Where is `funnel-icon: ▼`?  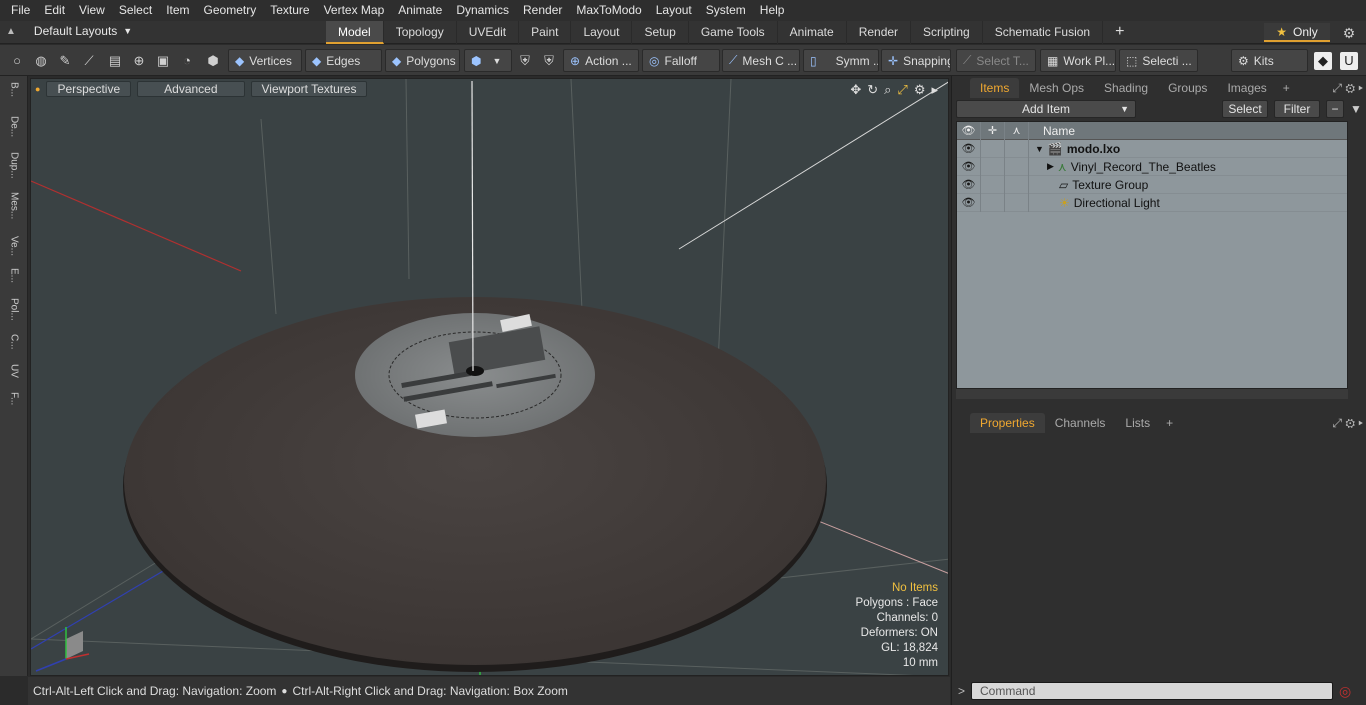 funnel-icon: ▼ is located at coordinates (1356, 109).